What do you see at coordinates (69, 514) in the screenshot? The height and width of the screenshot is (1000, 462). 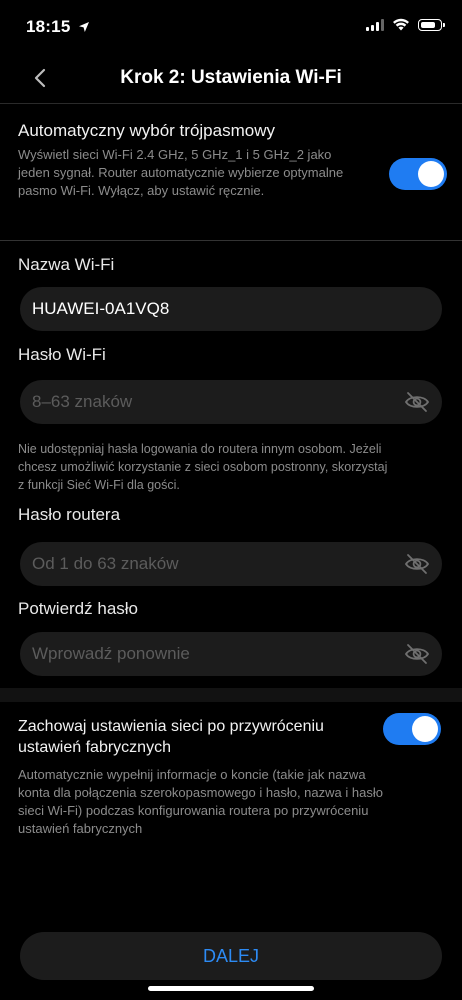 I see `router-password-label: Hasło routera` at bounding box center [69, 514].